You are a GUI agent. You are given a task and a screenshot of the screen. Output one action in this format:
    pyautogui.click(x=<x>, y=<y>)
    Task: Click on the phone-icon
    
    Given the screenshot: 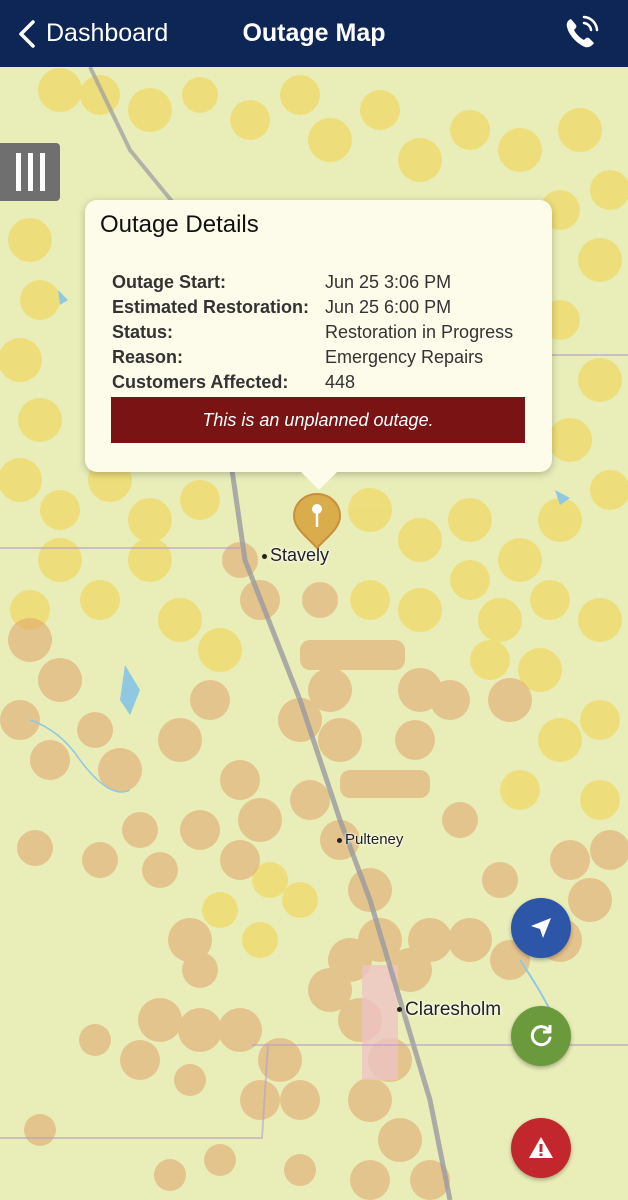 What is the action you would take?
    pyautogui.click(x=581, y=33)
    